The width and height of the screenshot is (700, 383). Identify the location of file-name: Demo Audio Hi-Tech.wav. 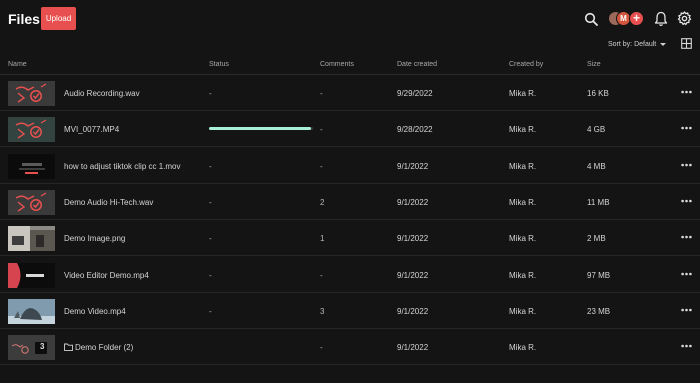
(108, 202).